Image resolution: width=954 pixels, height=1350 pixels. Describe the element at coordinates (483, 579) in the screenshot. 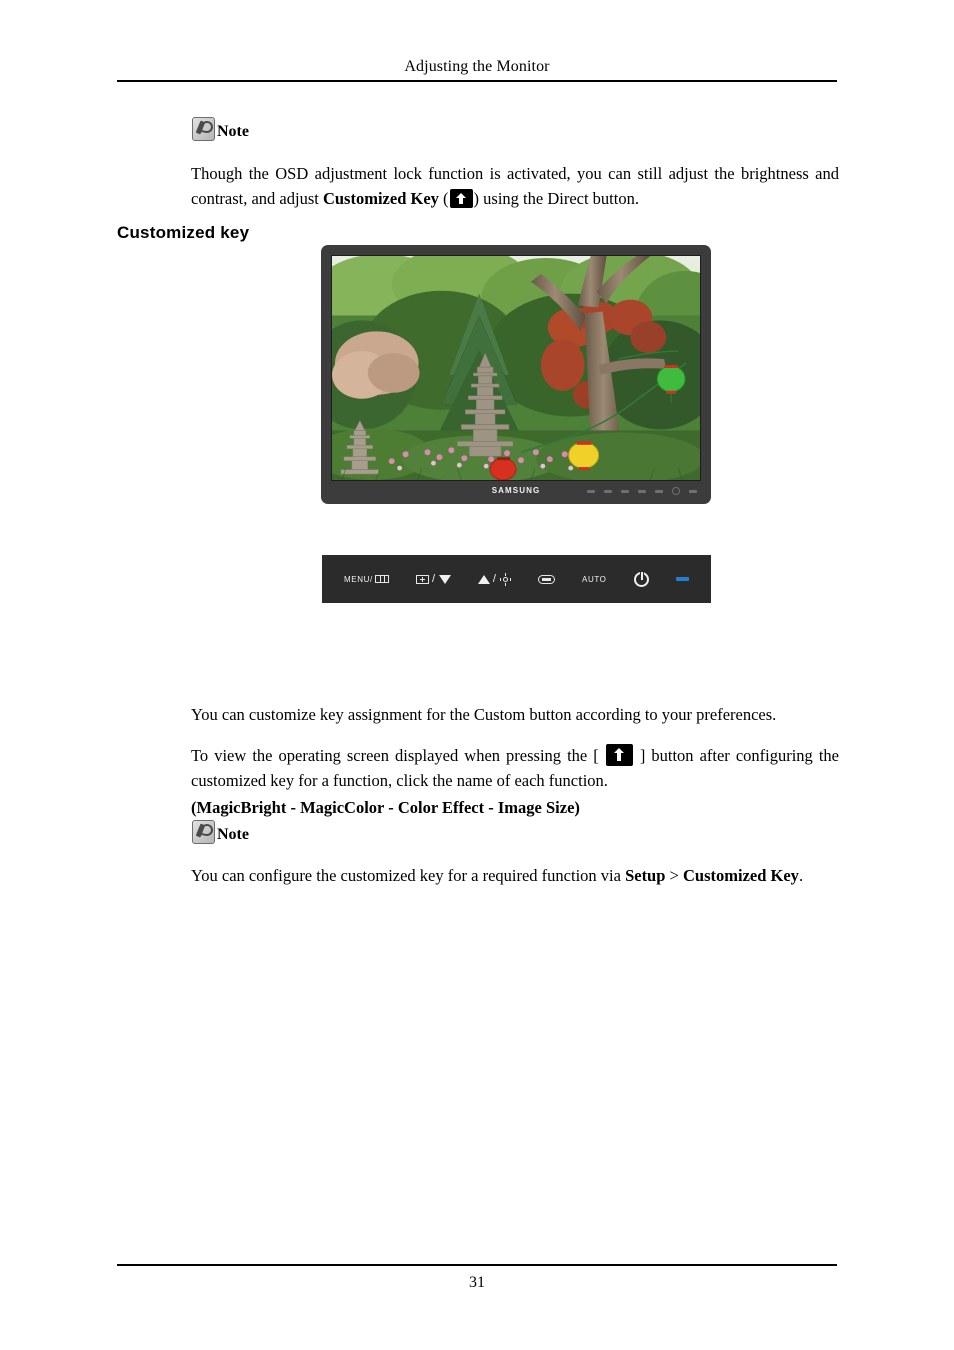

I see `triangle-up-icon` at that location.